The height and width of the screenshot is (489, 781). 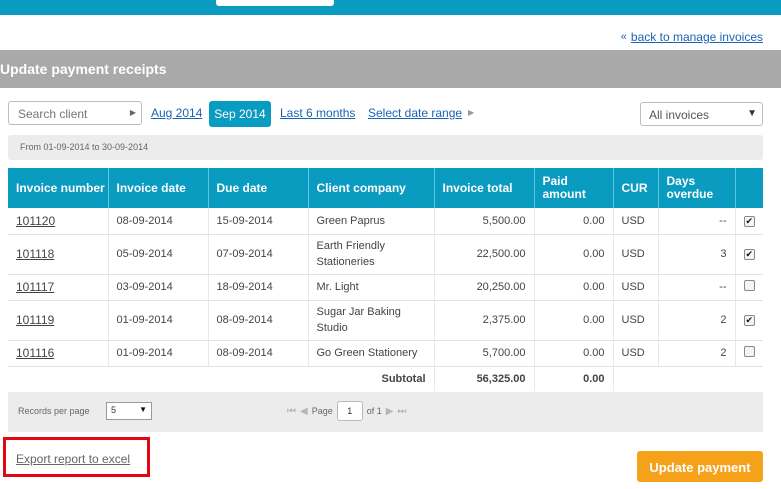 I want to click on prev-page-icon: ◀, so click(x=304, y=411).